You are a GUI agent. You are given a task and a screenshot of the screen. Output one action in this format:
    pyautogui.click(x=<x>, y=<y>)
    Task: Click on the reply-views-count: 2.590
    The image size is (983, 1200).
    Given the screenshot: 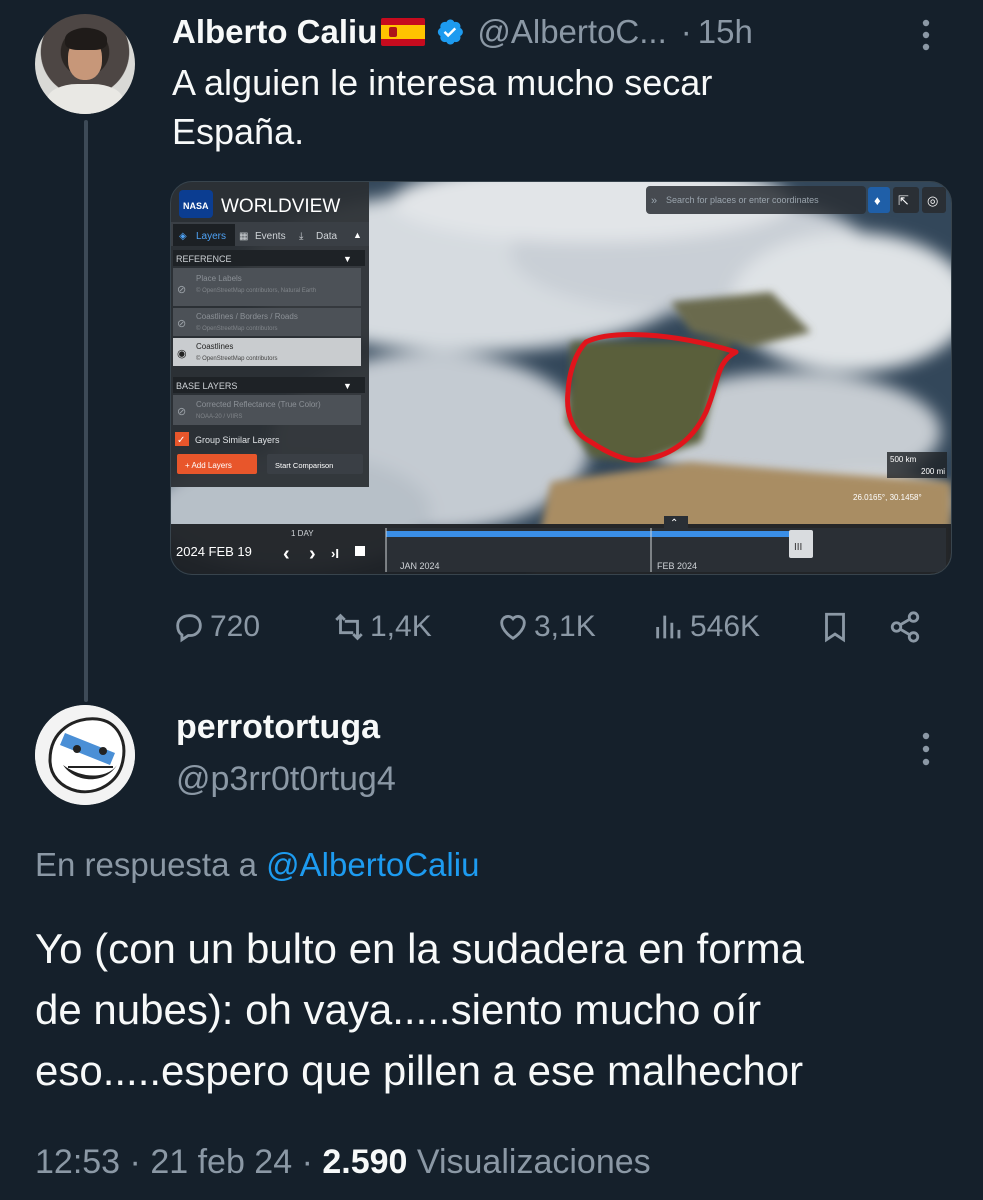 What is the action you would take?
    pyautogui.click(x=365, y=1162)
    